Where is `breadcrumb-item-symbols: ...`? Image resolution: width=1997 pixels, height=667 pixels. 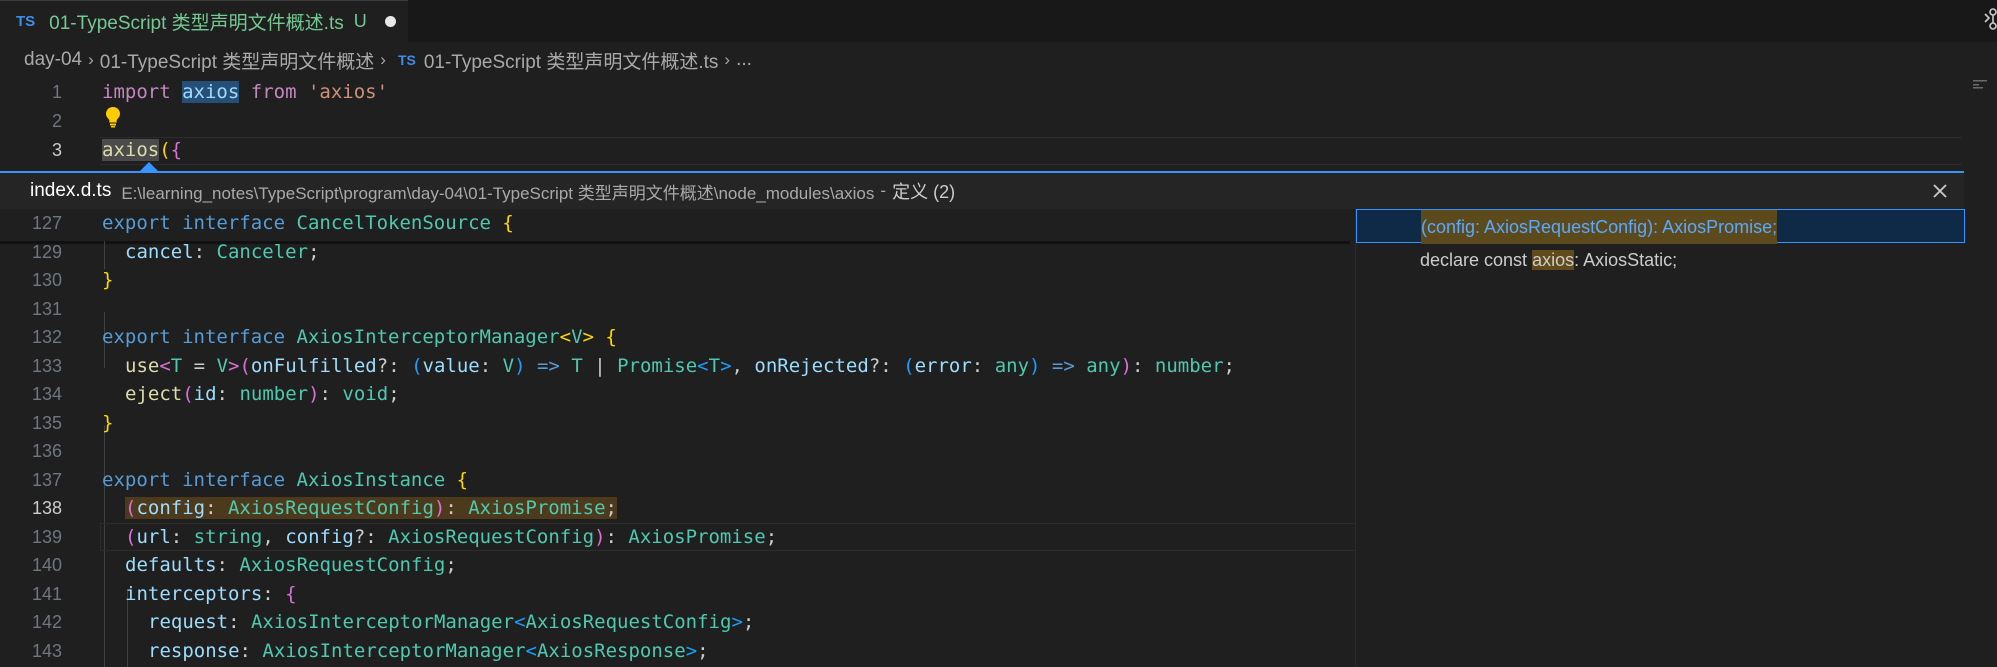
breadcrumb-item-symbols: ... is located at coordinates (744, 60).